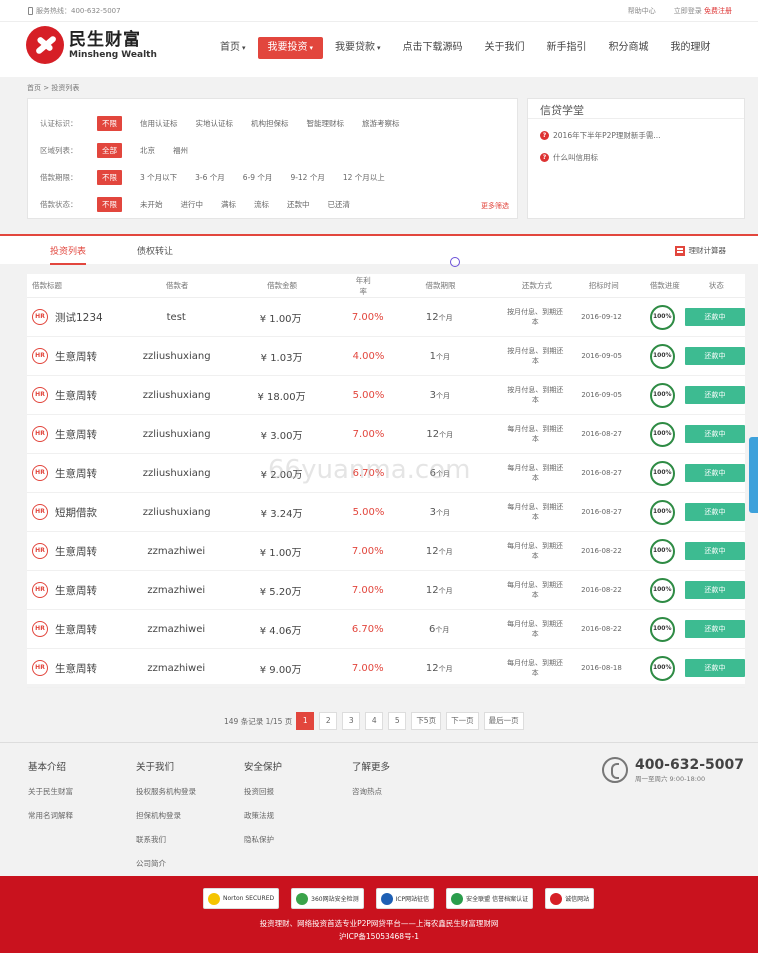 The image size is (758, 953). What do you see at coordinates (258, 177) in the screenshot?
I see `filter-option: 6-9 个月` at bounding box center [258, 177].